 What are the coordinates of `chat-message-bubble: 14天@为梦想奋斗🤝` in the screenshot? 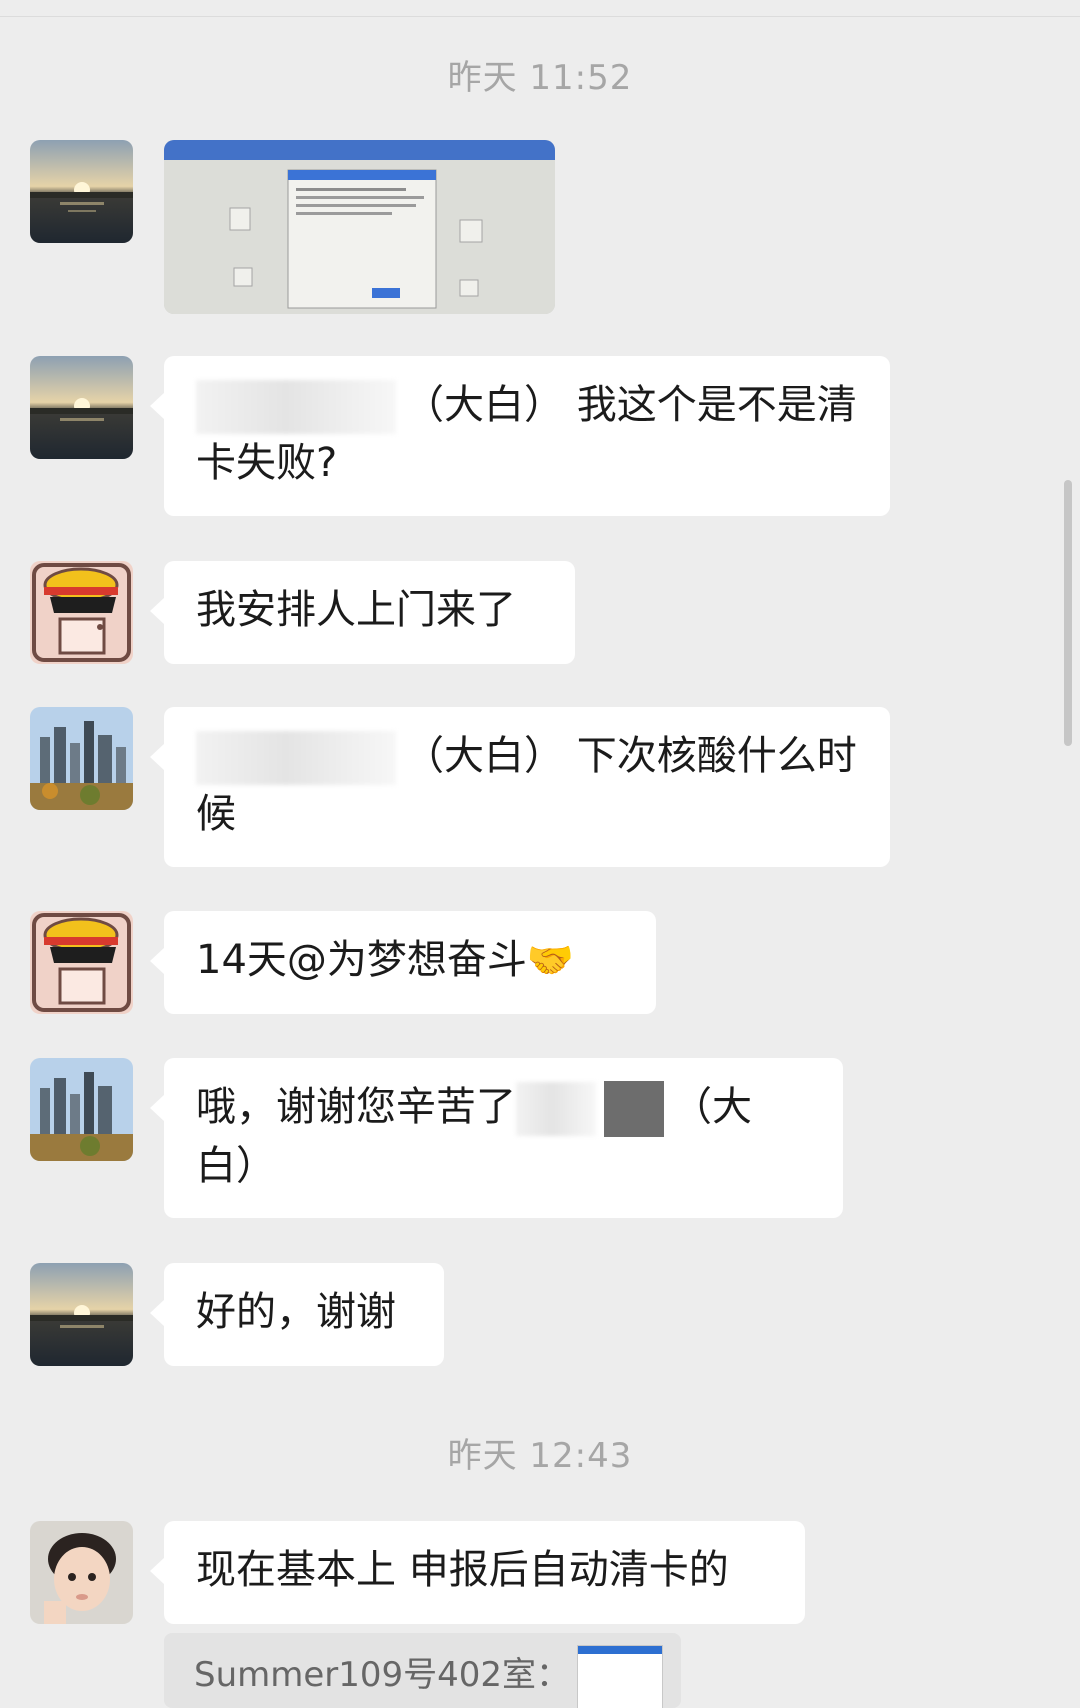 It's located at (403, 962).